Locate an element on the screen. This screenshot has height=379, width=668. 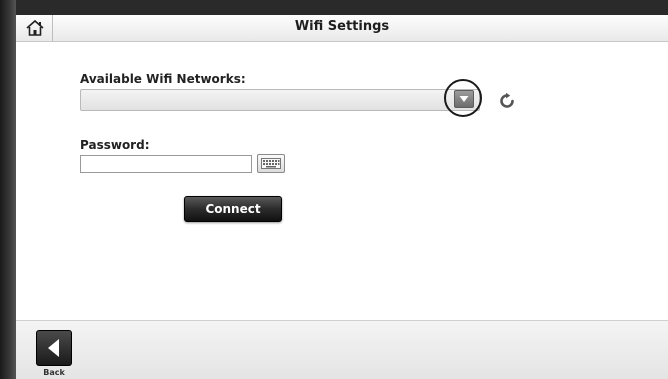
back-arrow-icon is located at coordinates (53, 348).